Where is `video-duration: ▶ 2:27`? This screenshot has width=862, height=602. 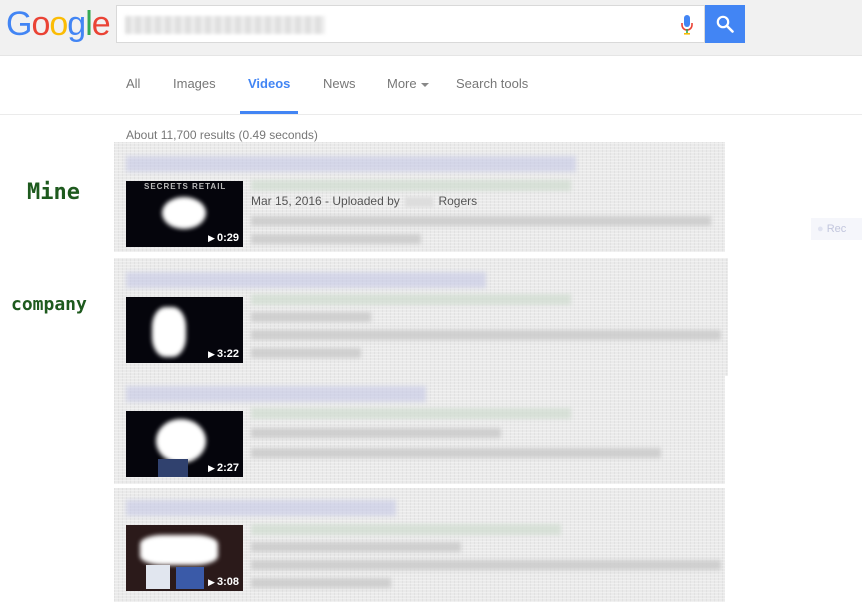
video-duration: ▶ 2:27 is located at coordinates (223, 468).